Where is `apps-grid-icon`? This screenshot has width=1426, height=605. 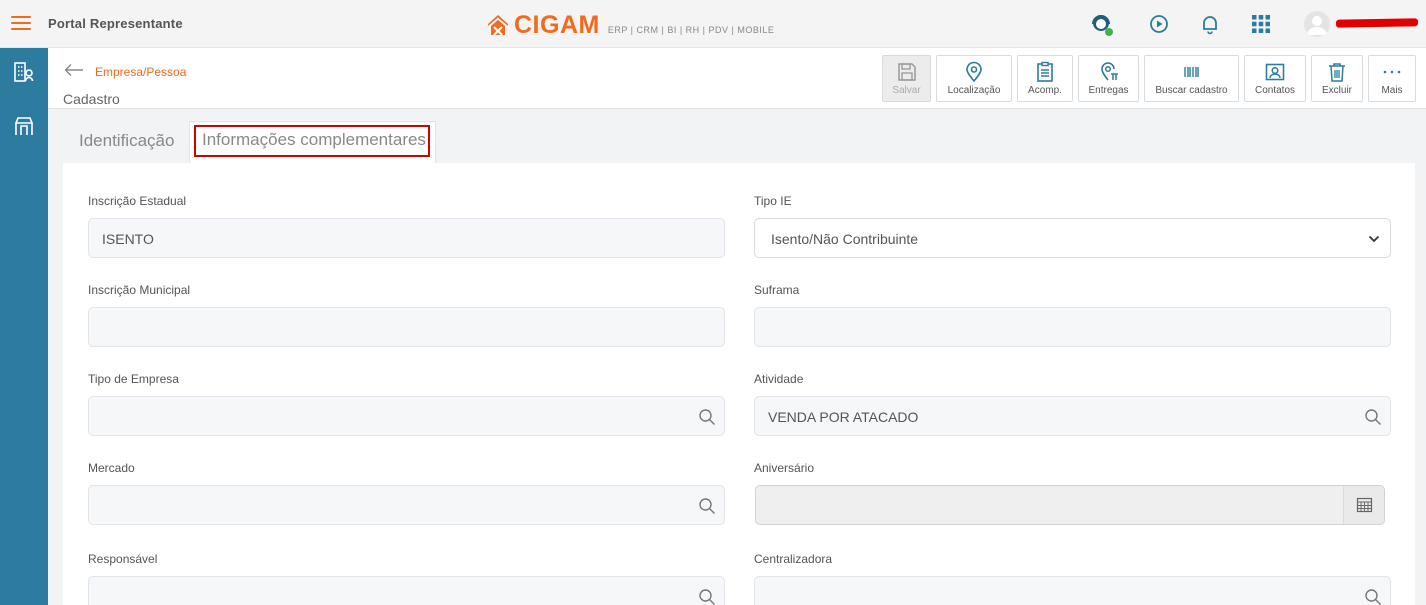 apps-grid-icon is located at coordinates (1261, 24).